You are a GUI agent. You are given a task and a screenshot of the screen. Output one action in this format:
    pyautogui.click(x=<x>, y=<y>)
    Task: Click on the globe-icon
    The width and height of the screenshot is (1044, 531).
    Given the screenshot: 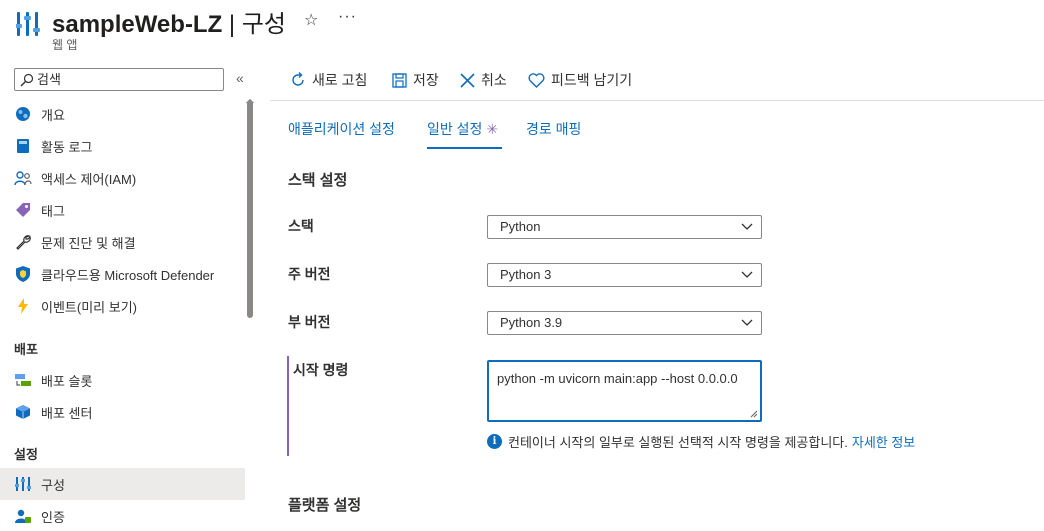 What is the action you would take?
    pyautogui.click(x=23, y=114)
    